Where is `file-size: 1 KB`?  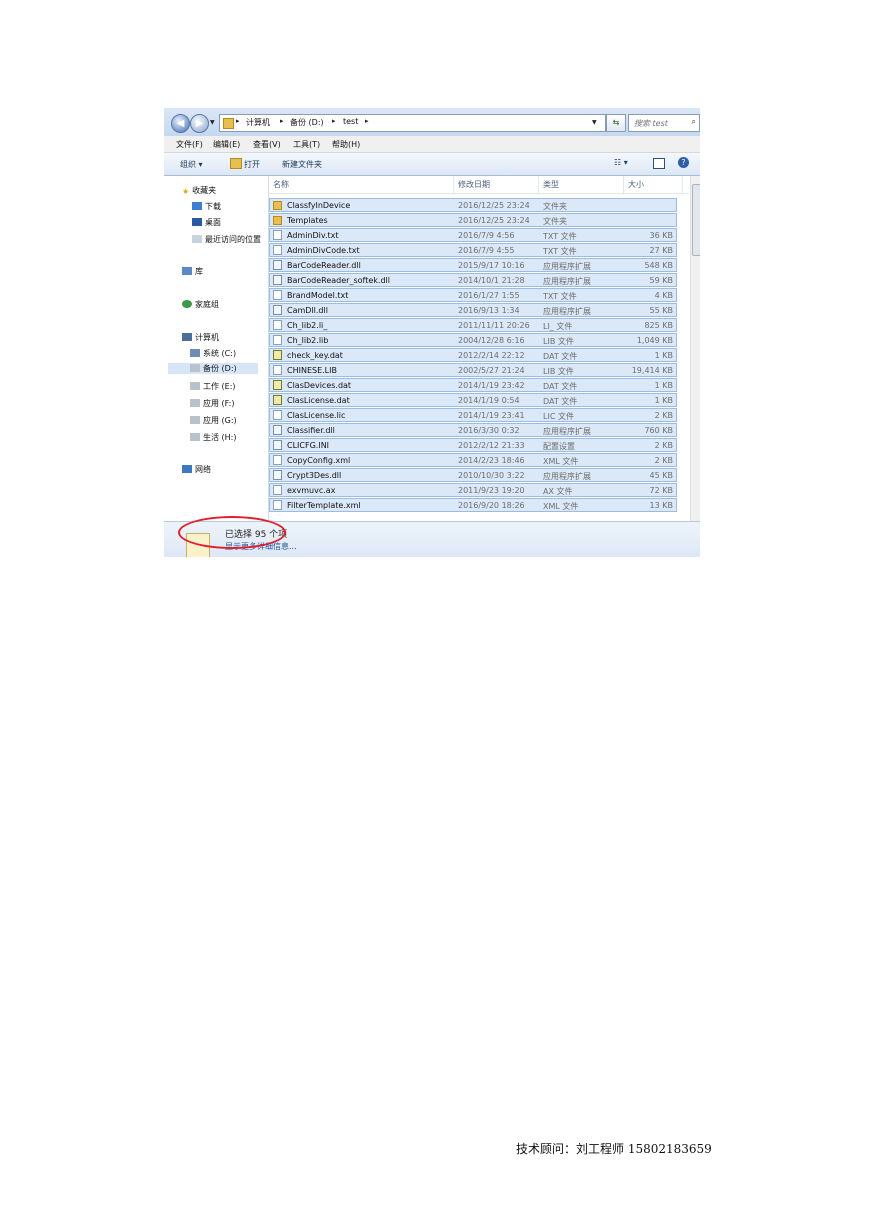 file-size: 1 KB is located at coordinates (663, 385).